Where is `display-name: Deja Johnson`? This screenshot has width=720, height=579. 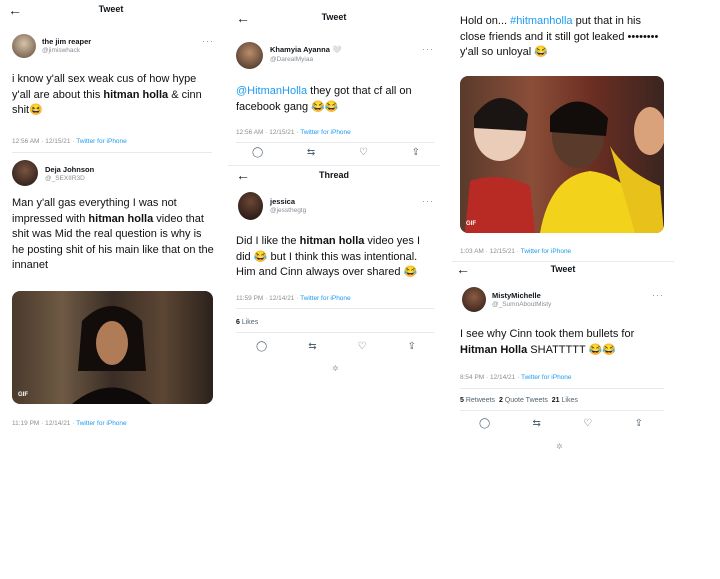 display-name: Deja Johnson is located at coordinates (69, 169).